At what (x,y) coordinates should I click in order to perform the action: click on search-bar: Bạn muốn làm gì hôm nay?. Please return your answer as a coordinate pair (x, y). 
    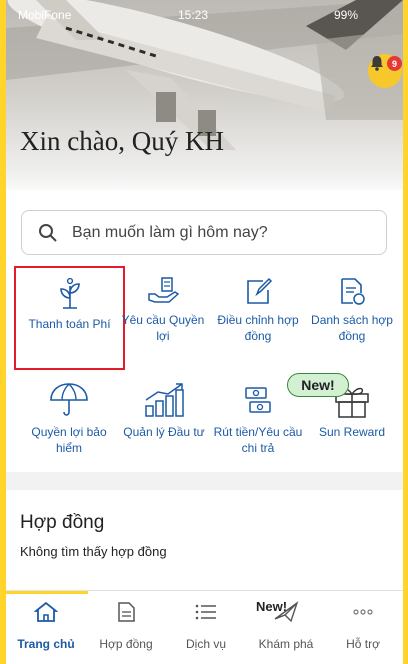
    Looking at the image, I should click on (204, 232).